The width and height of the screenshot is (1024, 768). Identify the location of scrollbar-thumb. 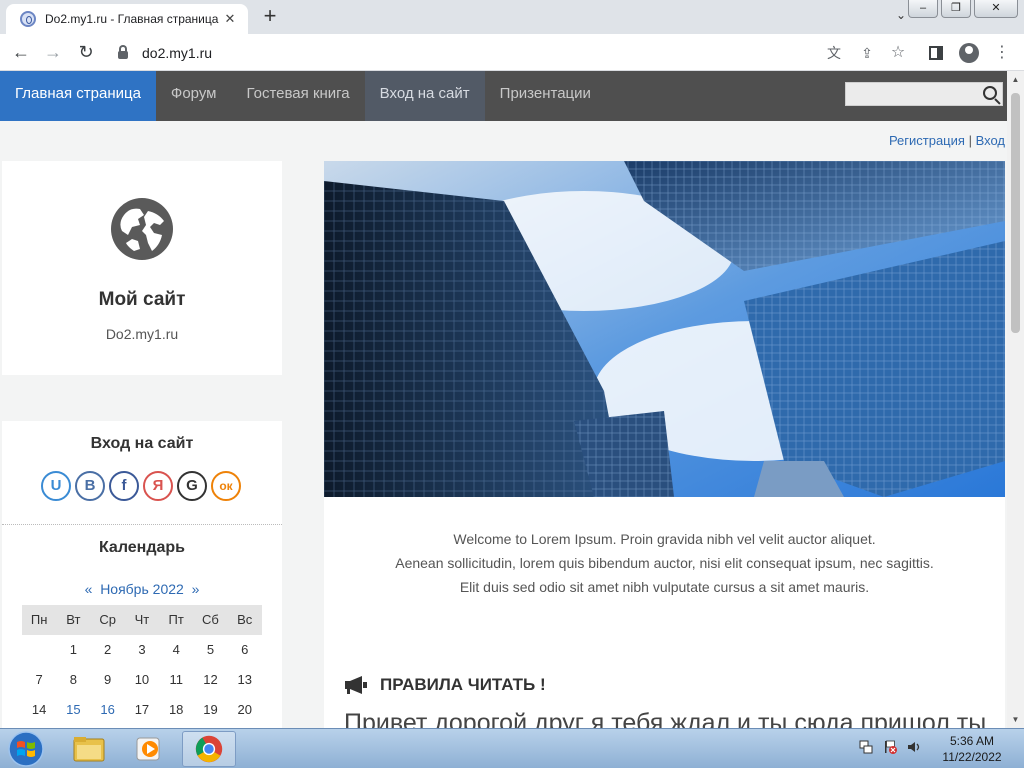
(1015, 213).